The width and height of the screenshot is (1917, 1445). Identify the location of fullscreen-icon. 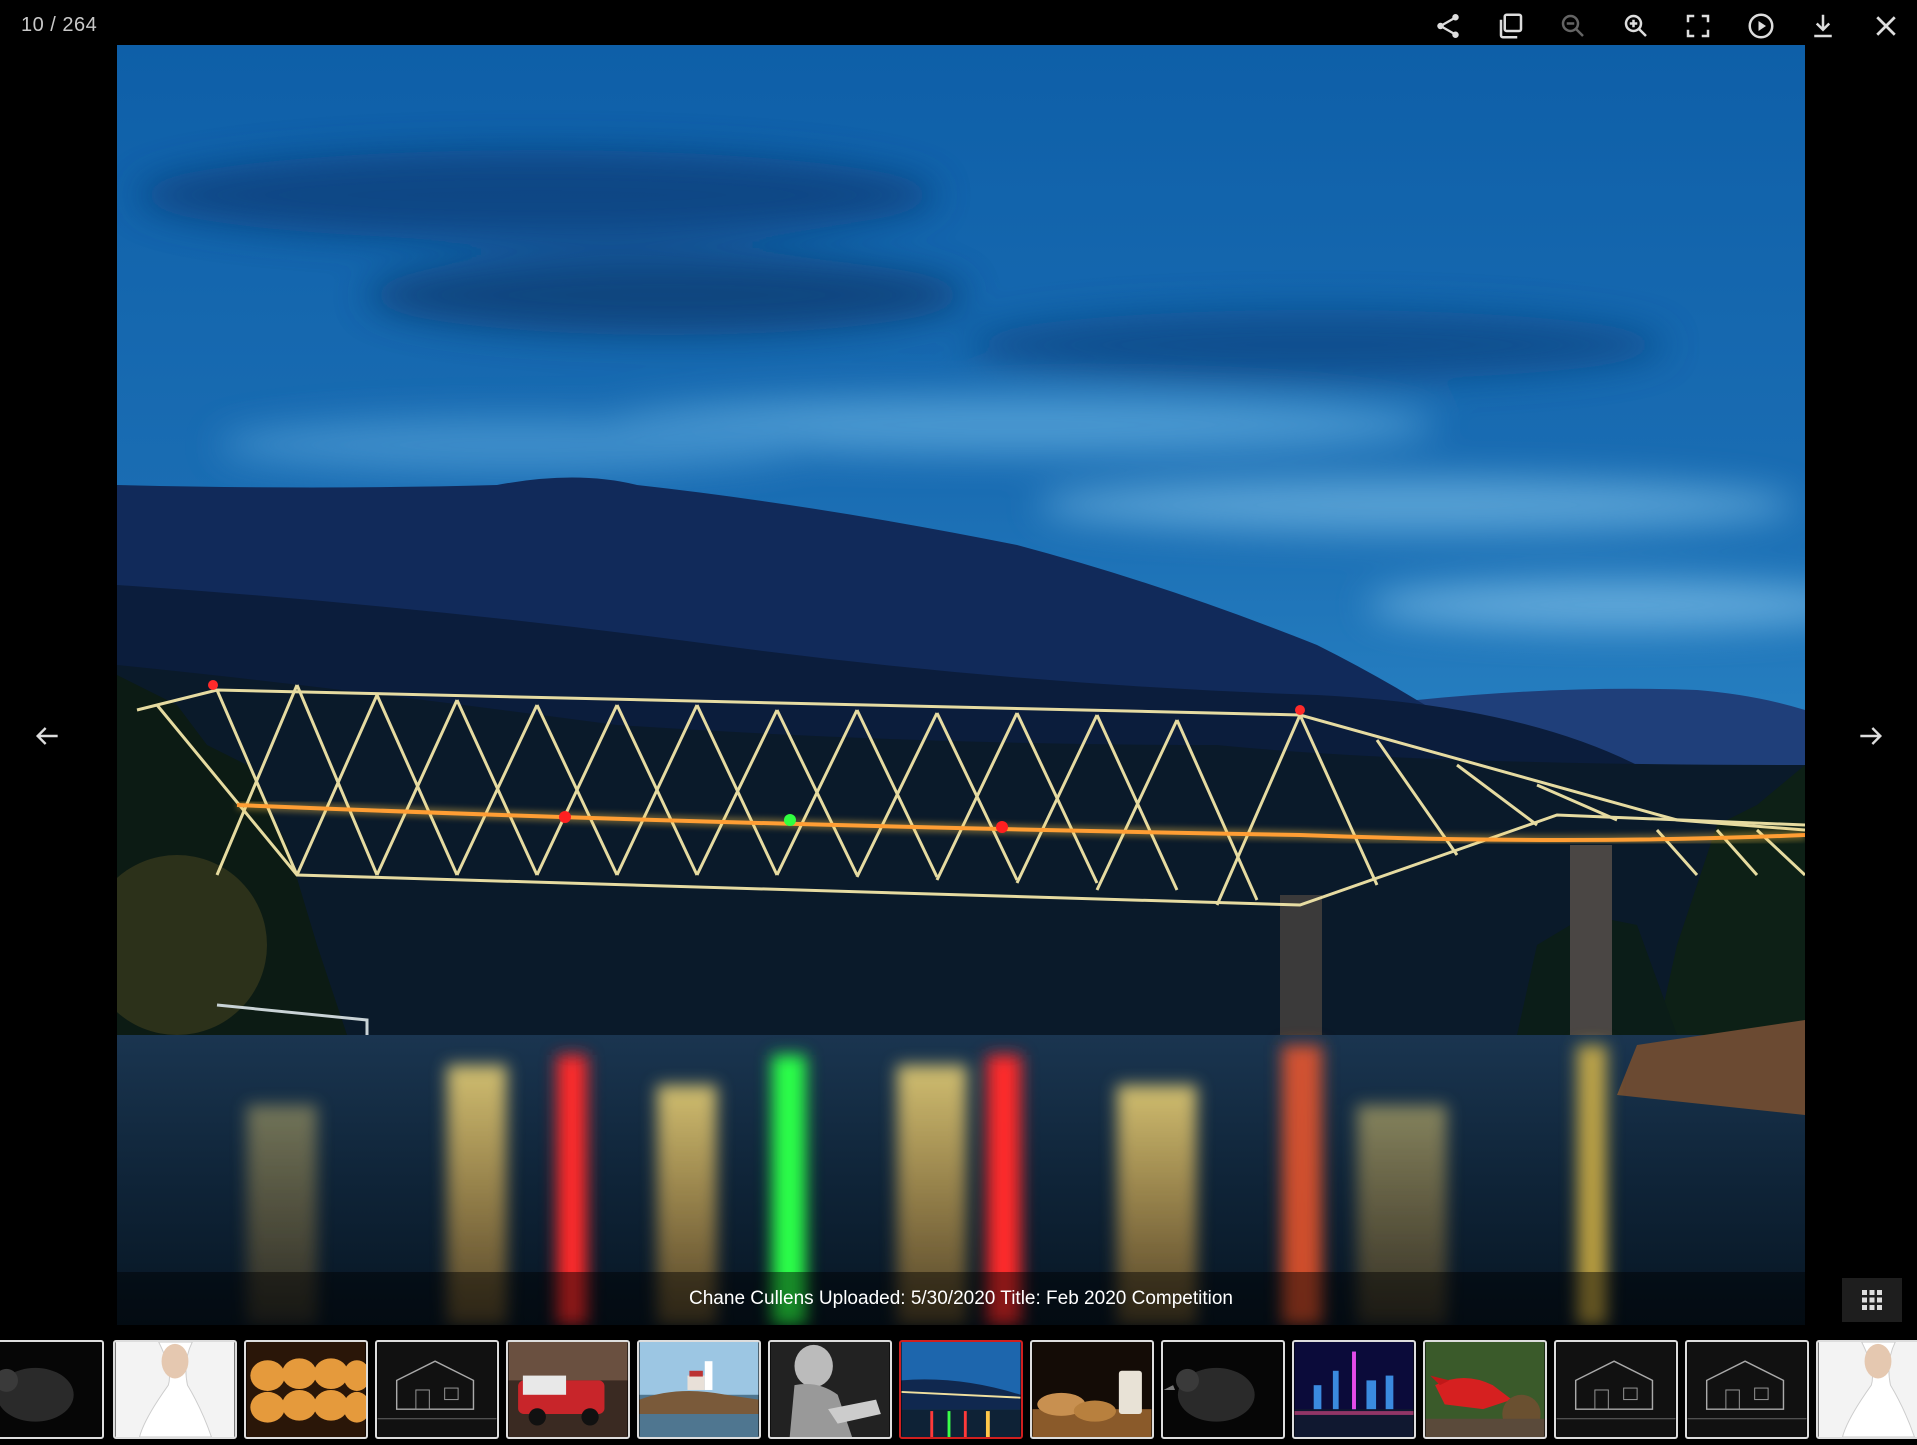
(1698, 26).